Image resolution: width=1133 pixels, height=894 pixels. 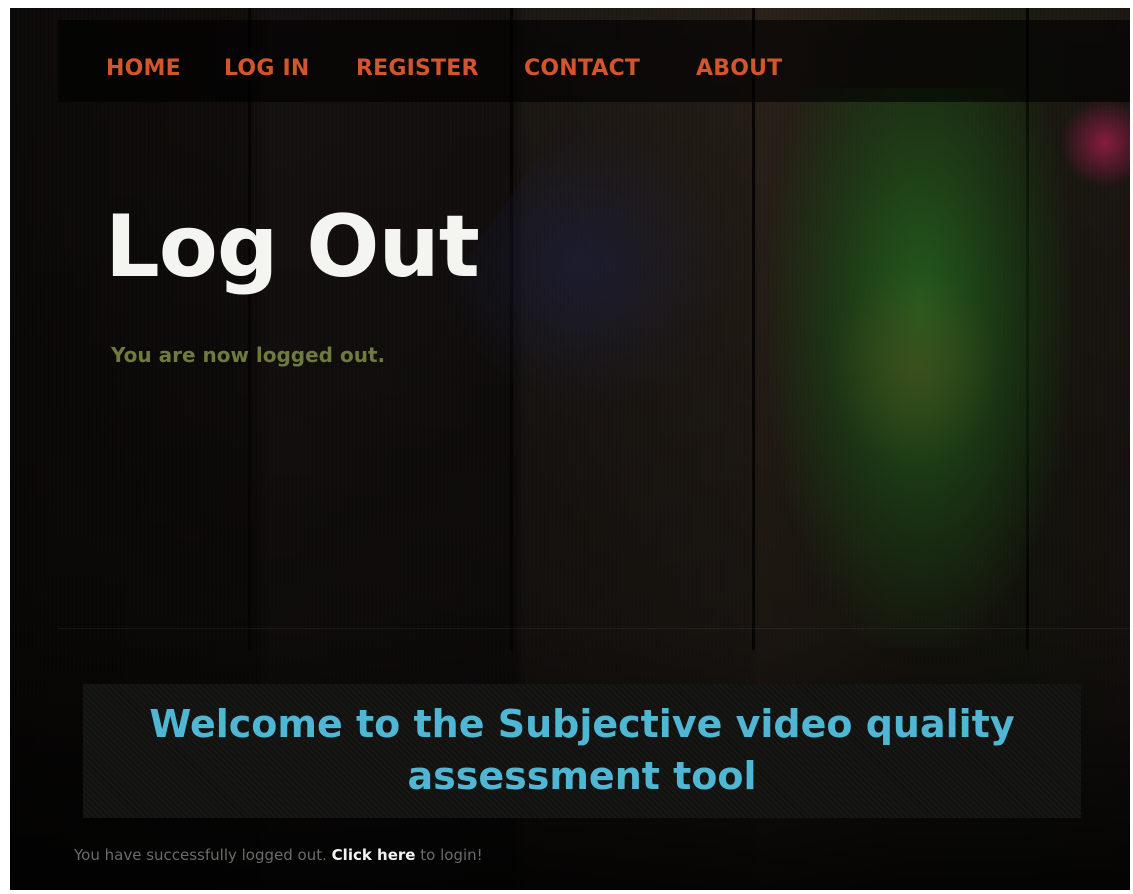 I want to click on section-divider, so click(x=594, y=628).